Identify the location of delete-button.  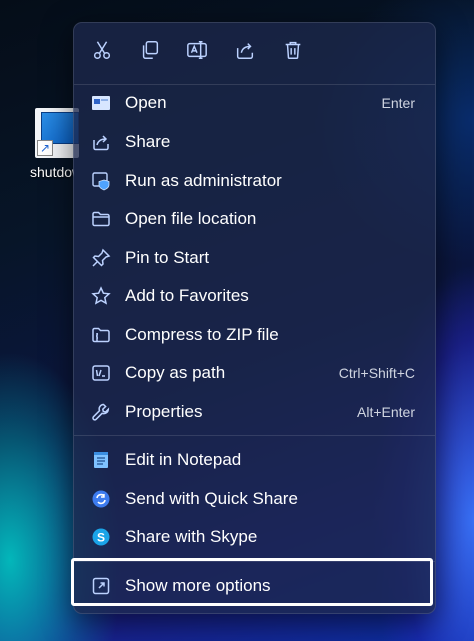
(293, 50).